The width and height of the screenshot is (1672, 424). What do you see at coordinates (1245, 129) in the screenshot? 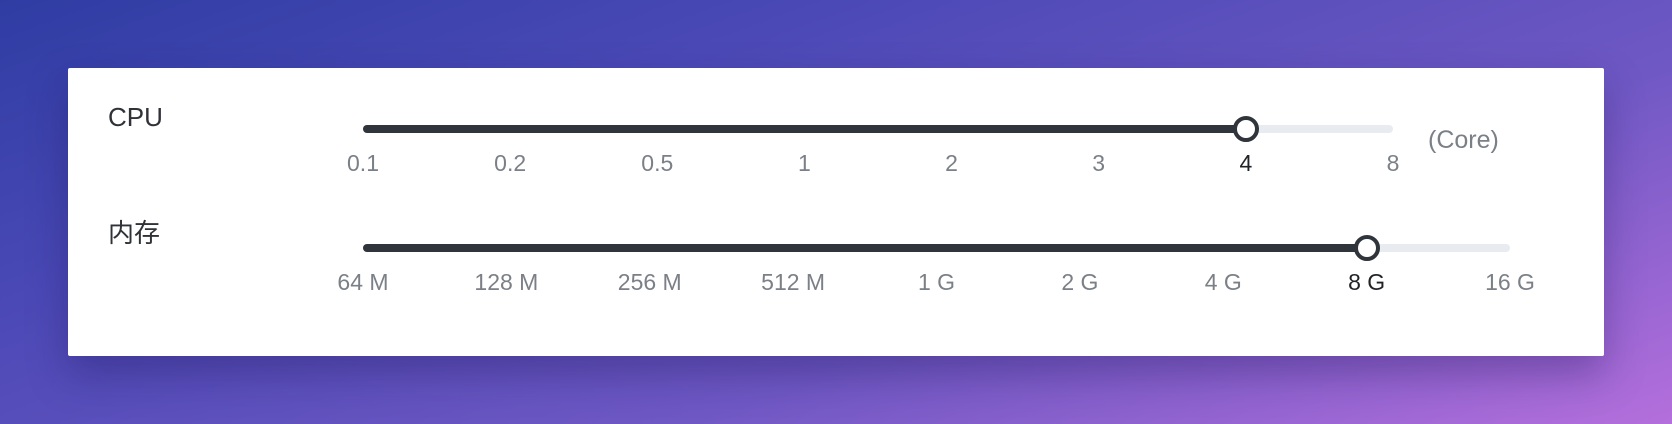
I see `cpu-slider-handle` at bounding box center [1245, 129].